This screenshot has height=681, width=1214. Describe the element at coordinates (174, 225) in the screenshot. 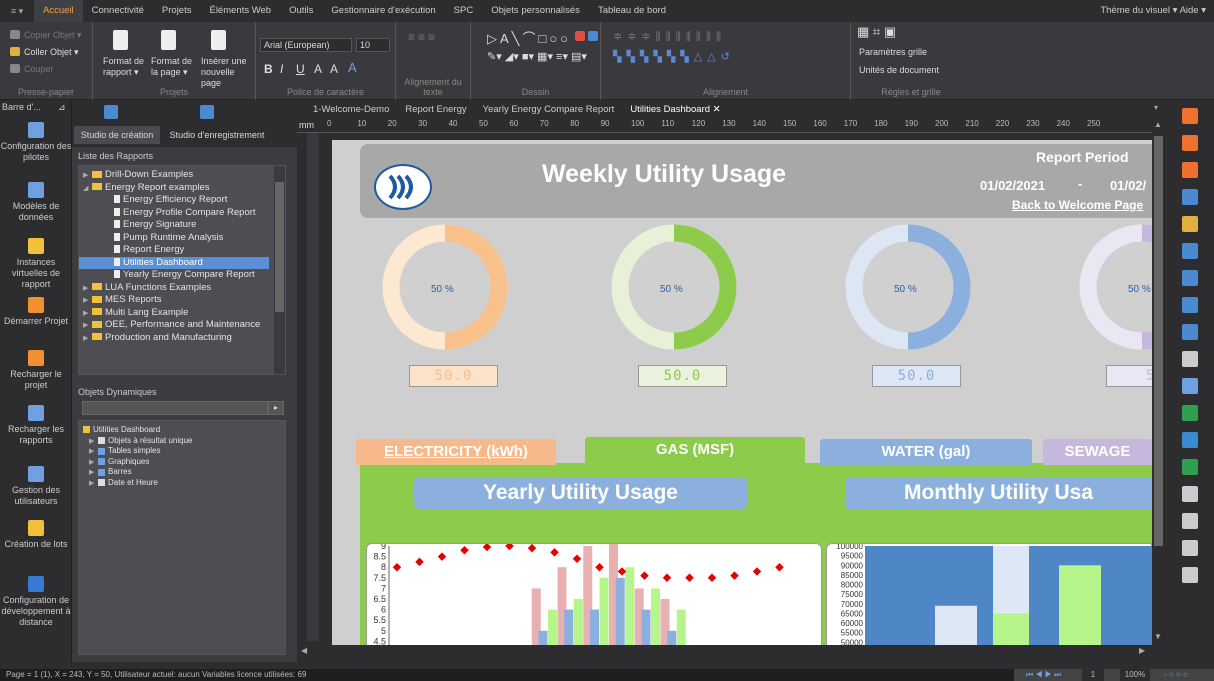

I see `tree-report: Energy Signature` at that location.